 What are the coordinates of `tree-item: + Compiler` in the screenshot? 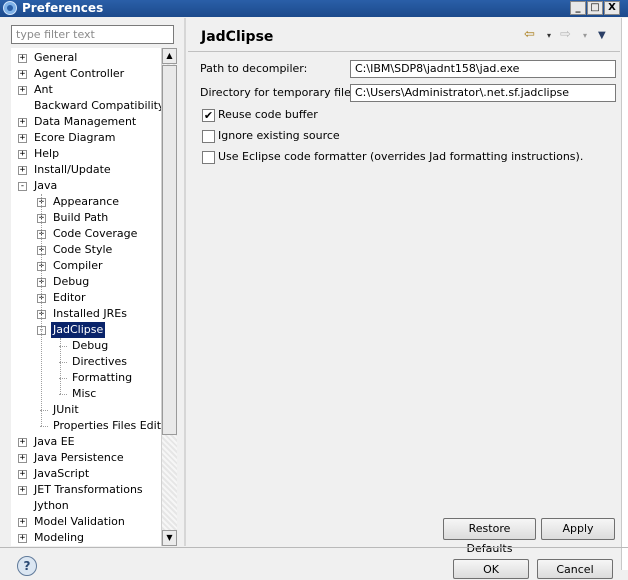 It's located at (86, 266).